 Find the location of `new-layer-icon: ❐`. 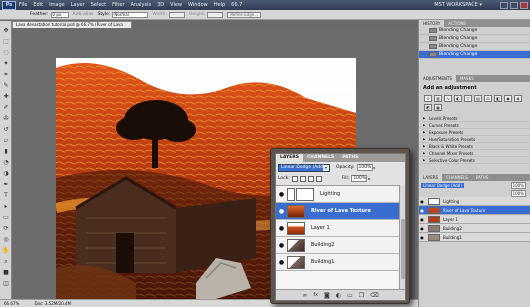

new-layer-icon: ❐ is located at coordinates (361, 295).